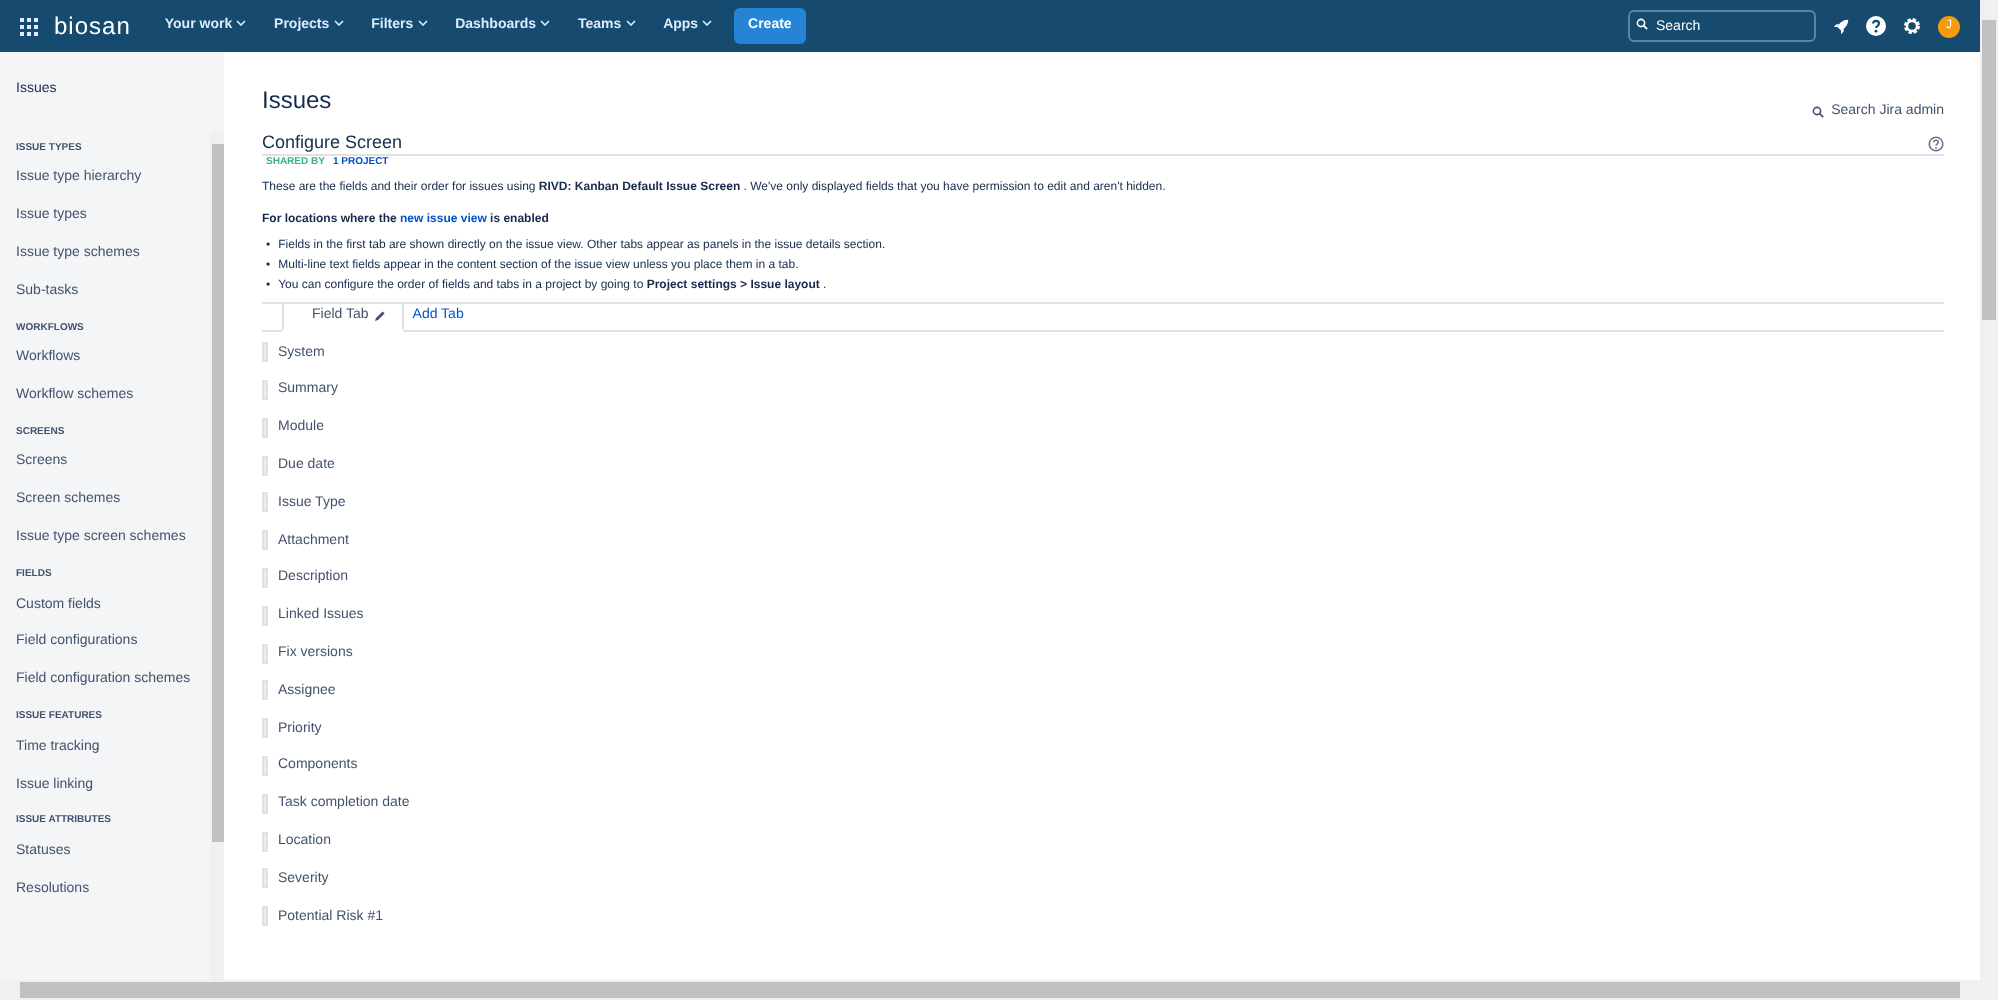 Image resolution: width=1998 pixels, height=1000 pixels. I want to click on page-title: Issues, so click(297, 100).